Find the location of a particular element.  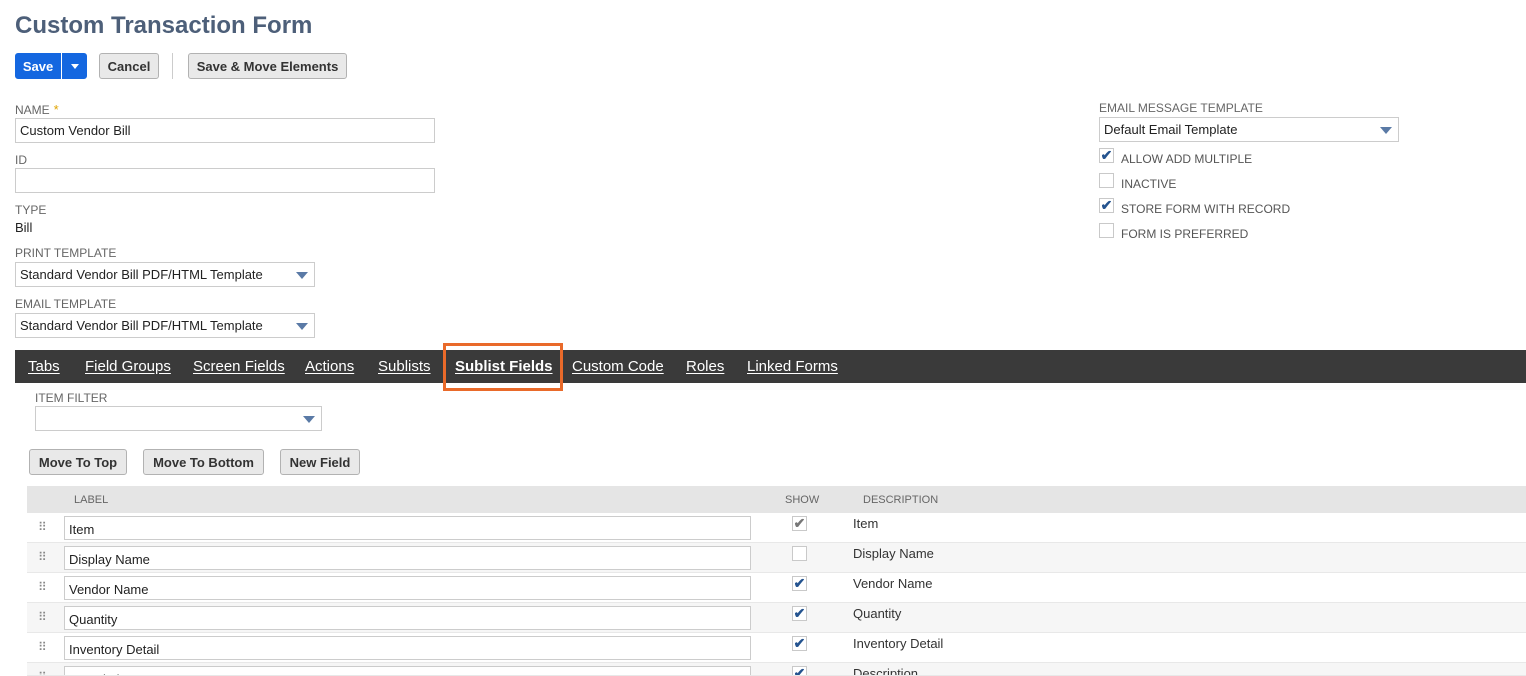

cancel-button: Cancel is located at coordinates (129, 66).